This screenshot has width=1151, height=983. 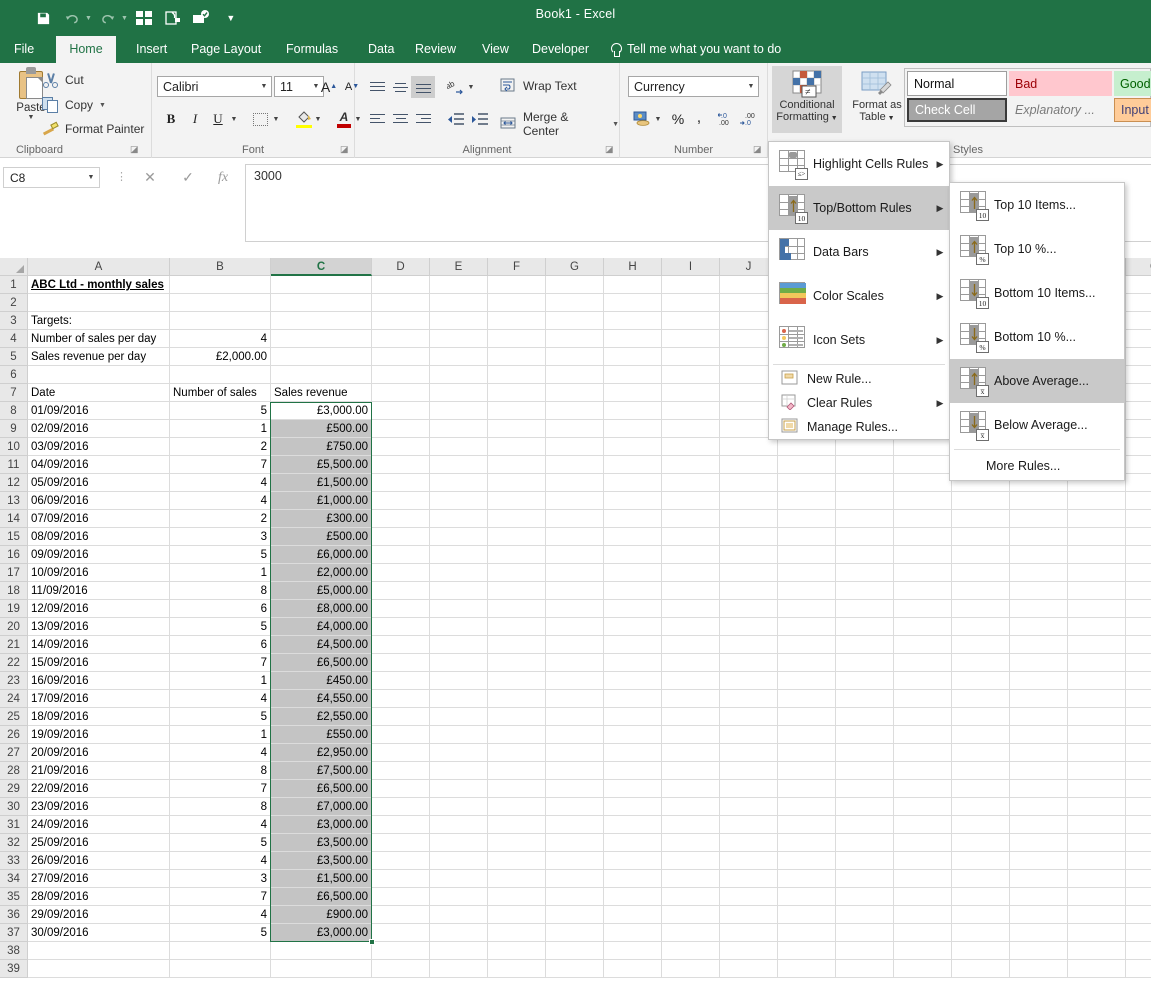 What do you see at coordinates (1039, 879) in the screenshot?
I see `cell-O34` at bounding box center [1039, 879].